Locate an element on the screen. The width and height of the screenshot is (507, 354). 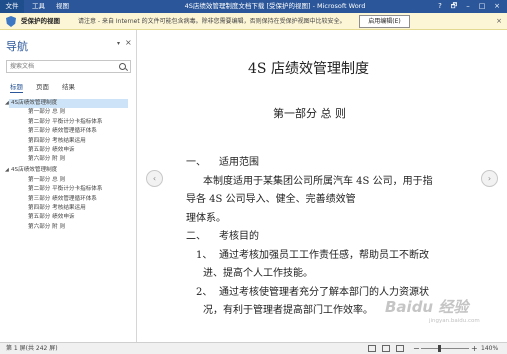
ribbon-display-icon: 🗗 is located at coordinates (454, 6).